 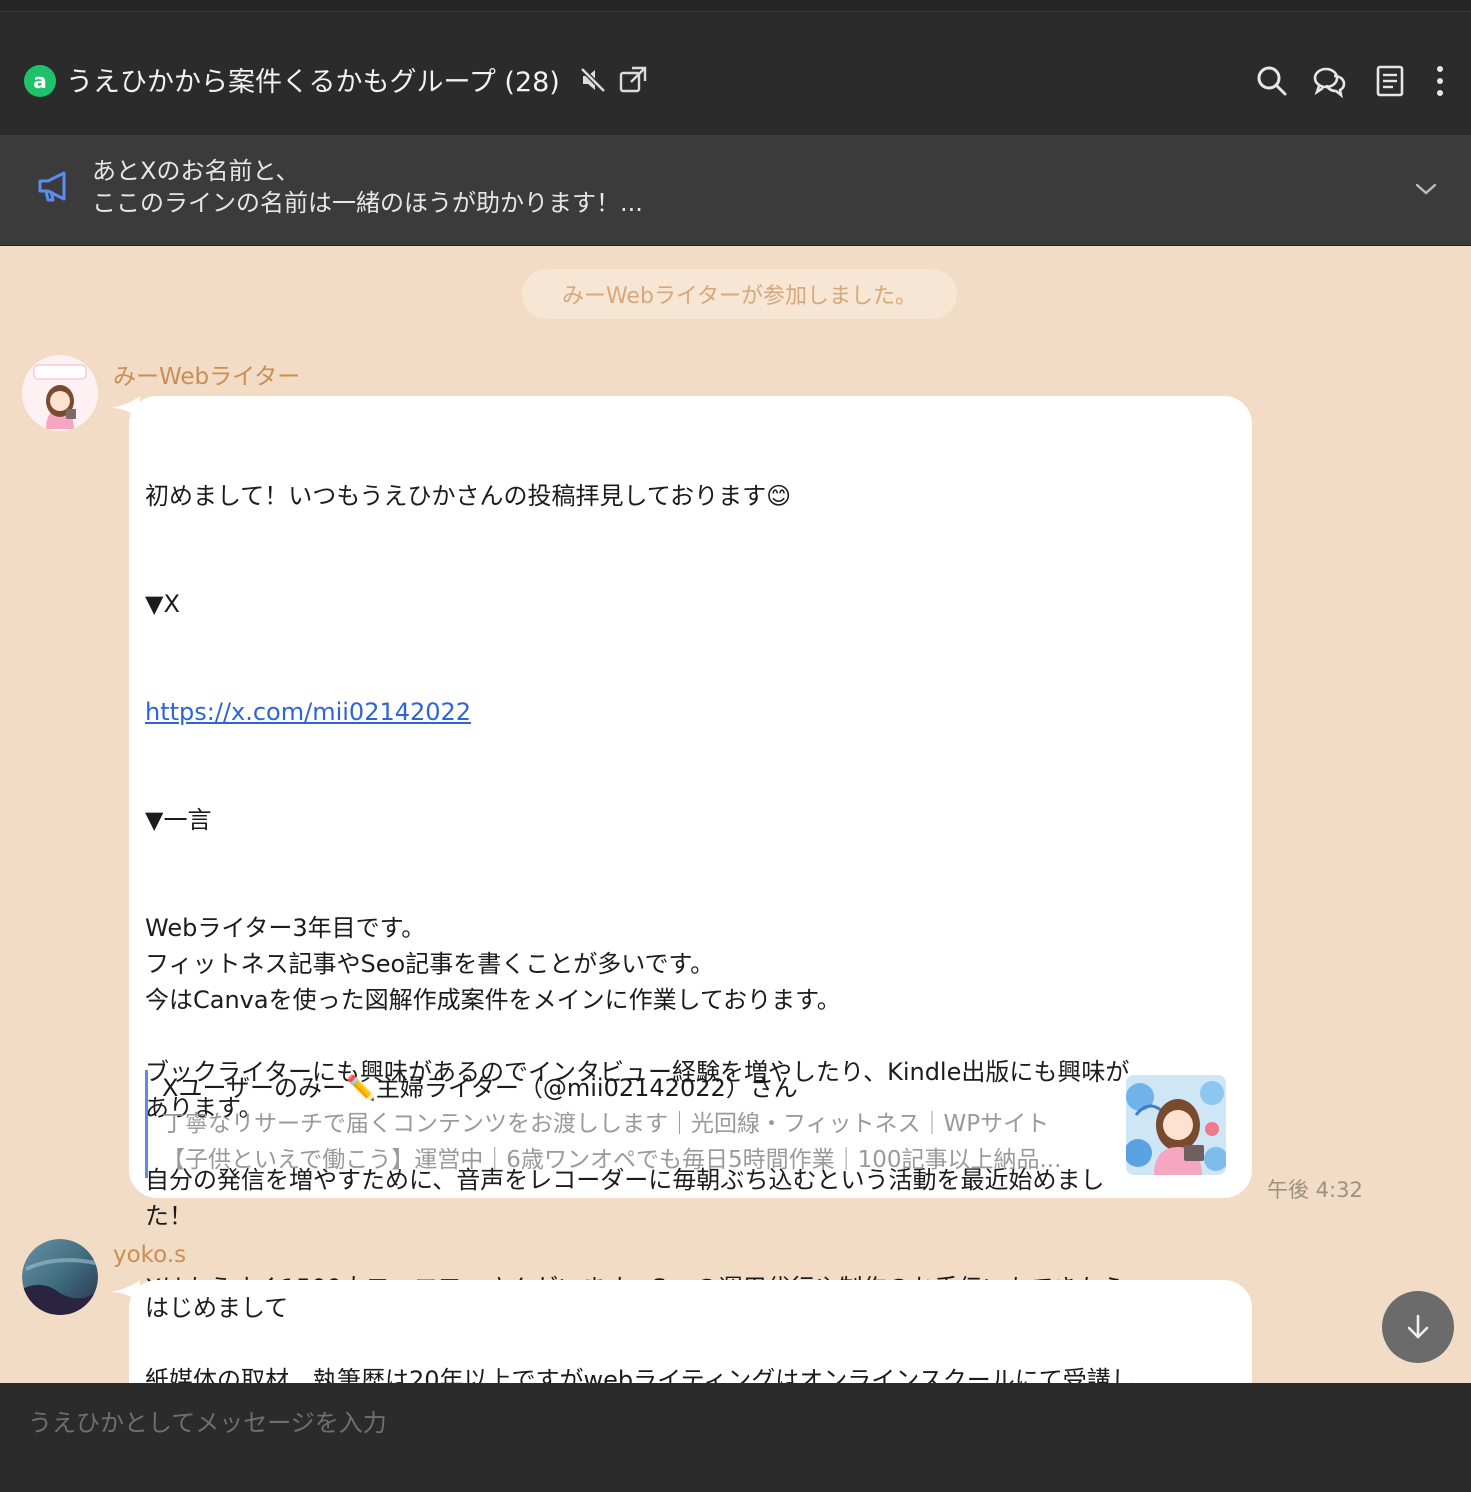 I want to click on avatar-illustration, so click(x=60, y=393).